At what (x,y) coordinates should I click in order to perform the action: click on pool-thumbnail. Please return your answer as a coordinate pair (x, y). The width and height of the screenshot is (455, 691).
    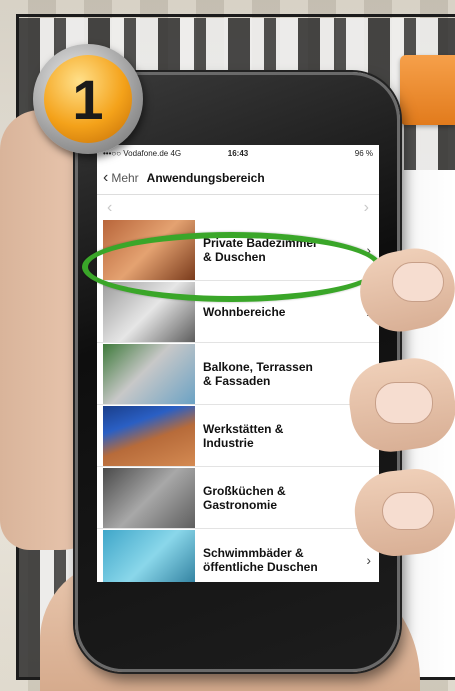
    Looking at the image, I should click on (149, 555).